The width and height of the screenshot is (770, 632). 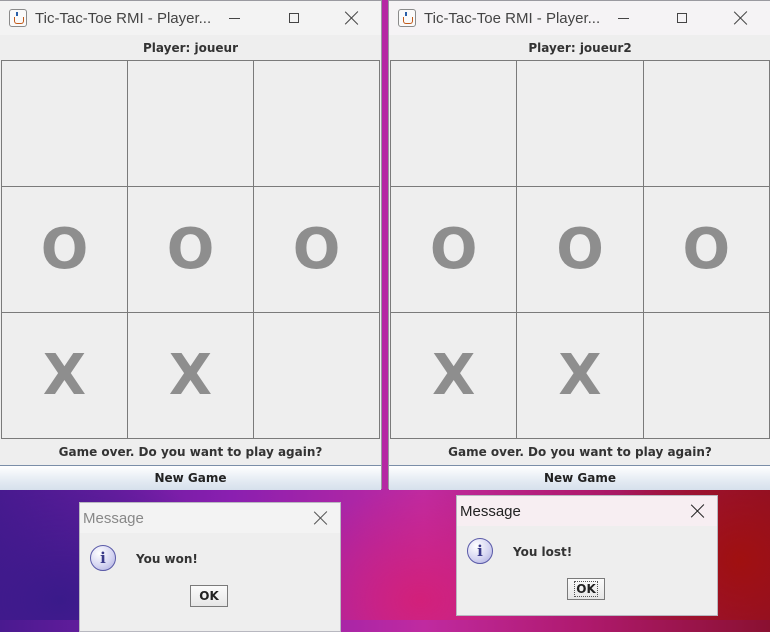 I want to click on player-label: Player: joueur2, so click(x=580, y=47).